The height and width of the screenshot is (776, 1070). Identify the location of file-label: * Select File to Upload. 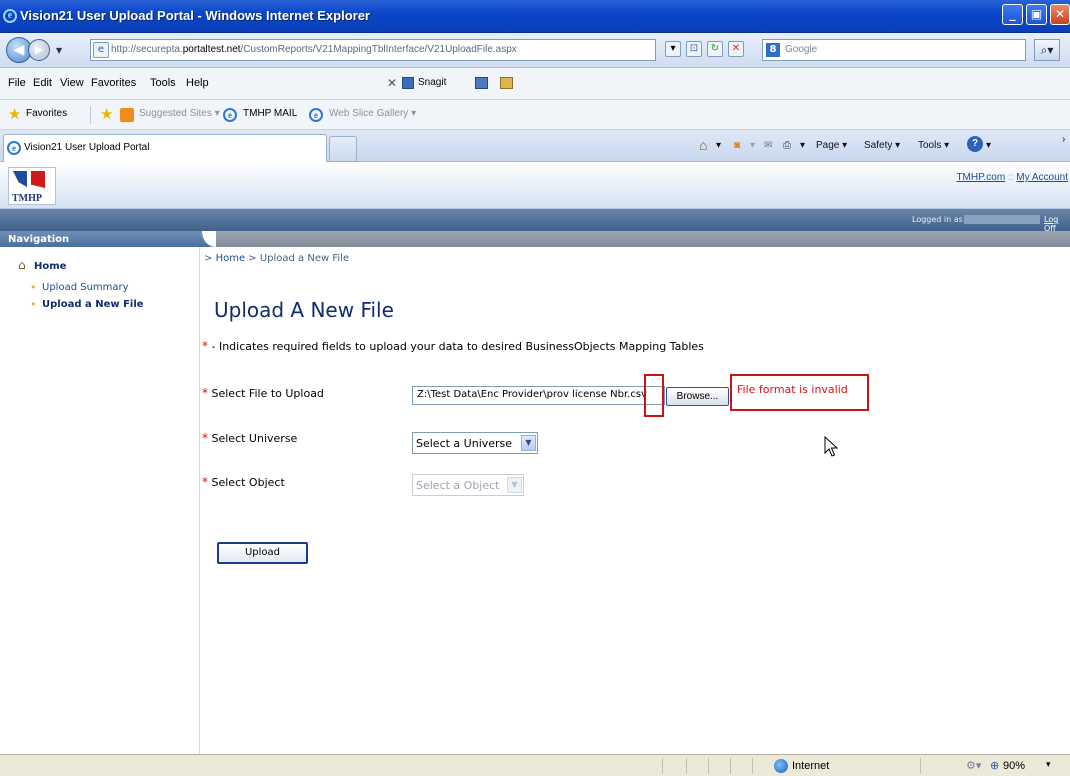
(263, 393).